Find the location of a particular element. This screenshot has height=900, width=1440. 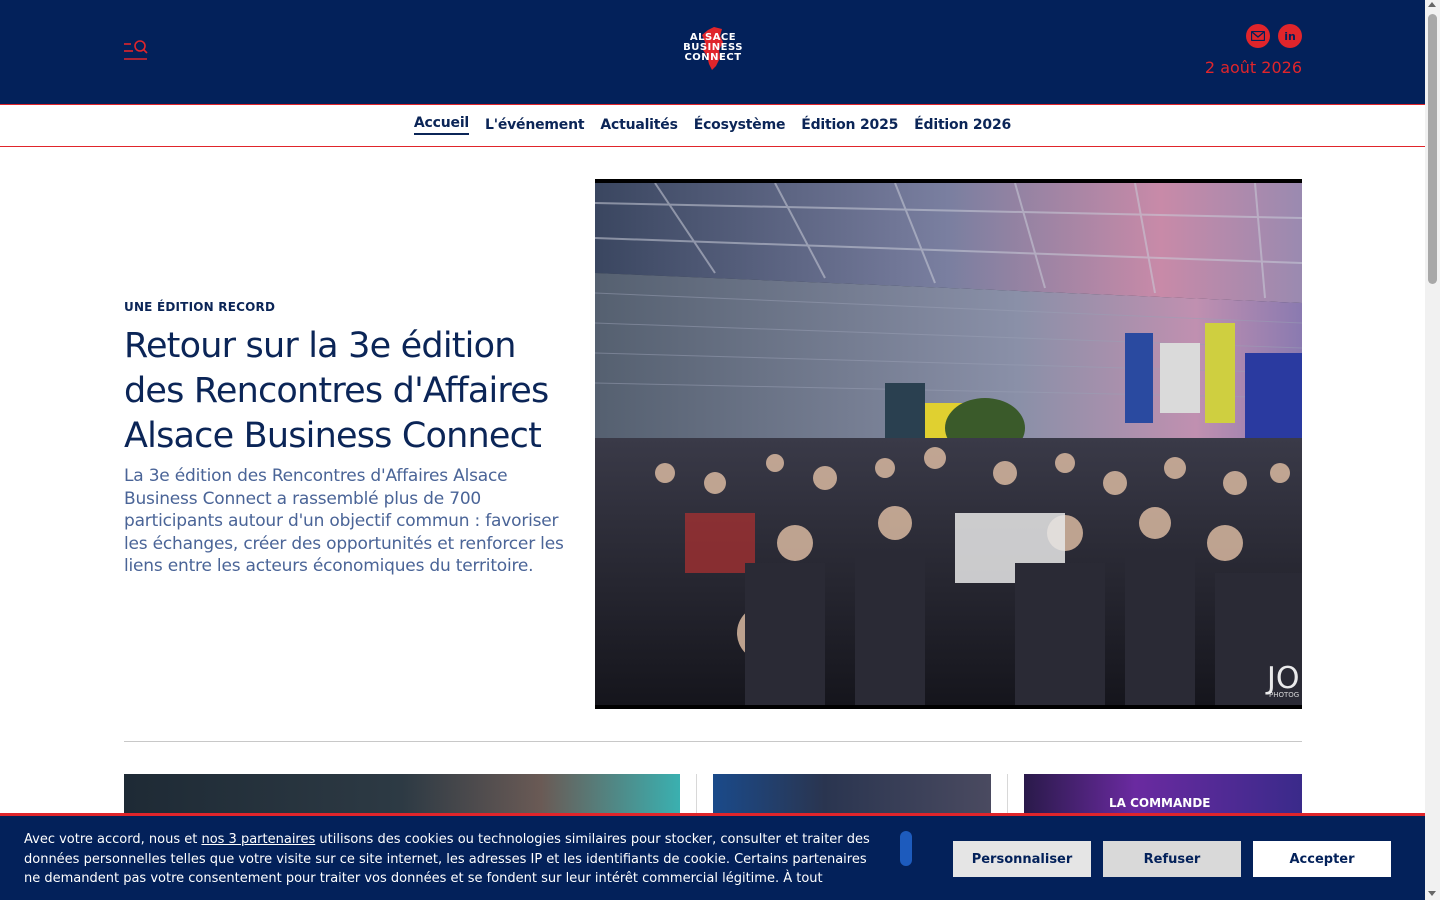

personalize-button: Personnaliser is located at coordinates (1022, 859).